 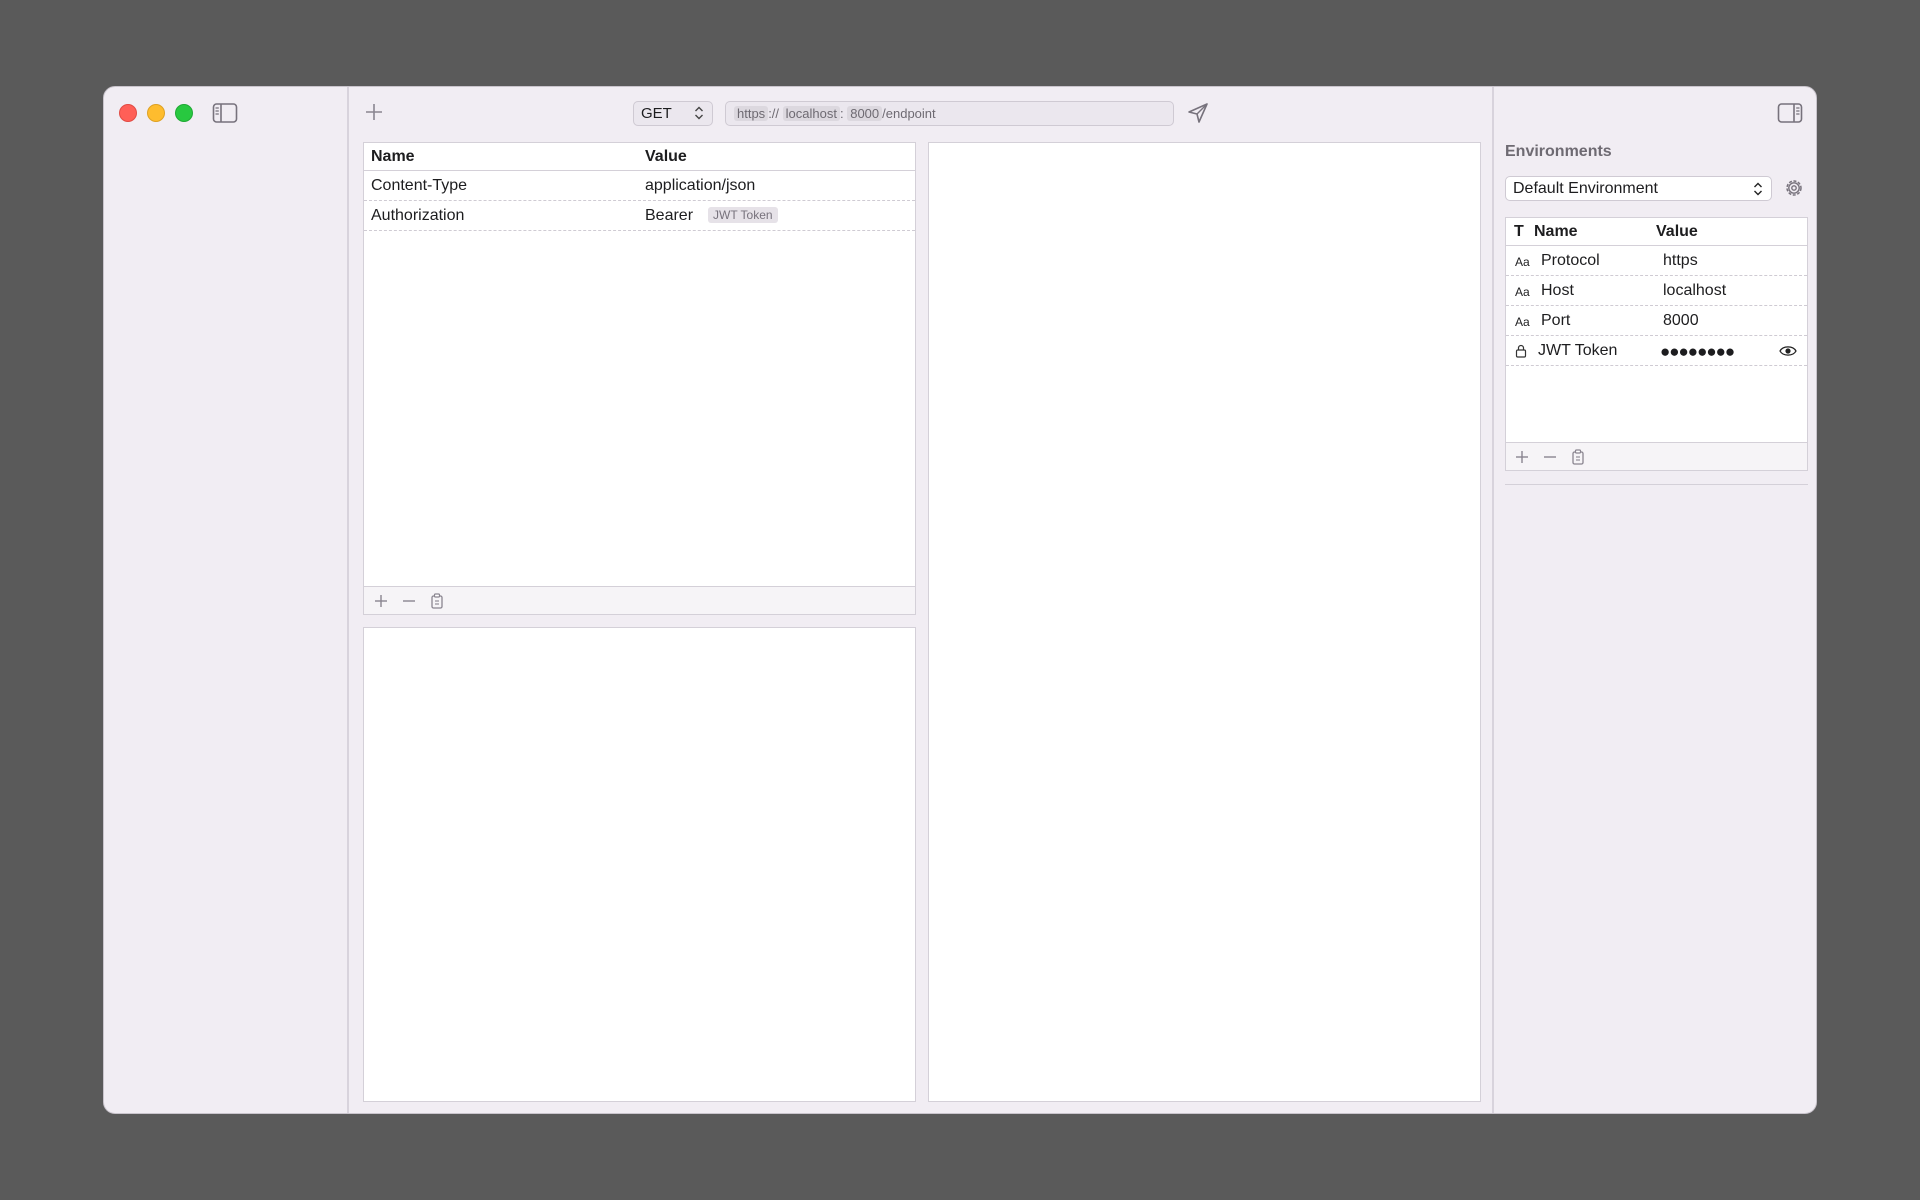 What do you see at coordinates (1656, 291) in the screenshot?
I see `table-row: Aa Host localhost` at bounding box center [1656, 291].